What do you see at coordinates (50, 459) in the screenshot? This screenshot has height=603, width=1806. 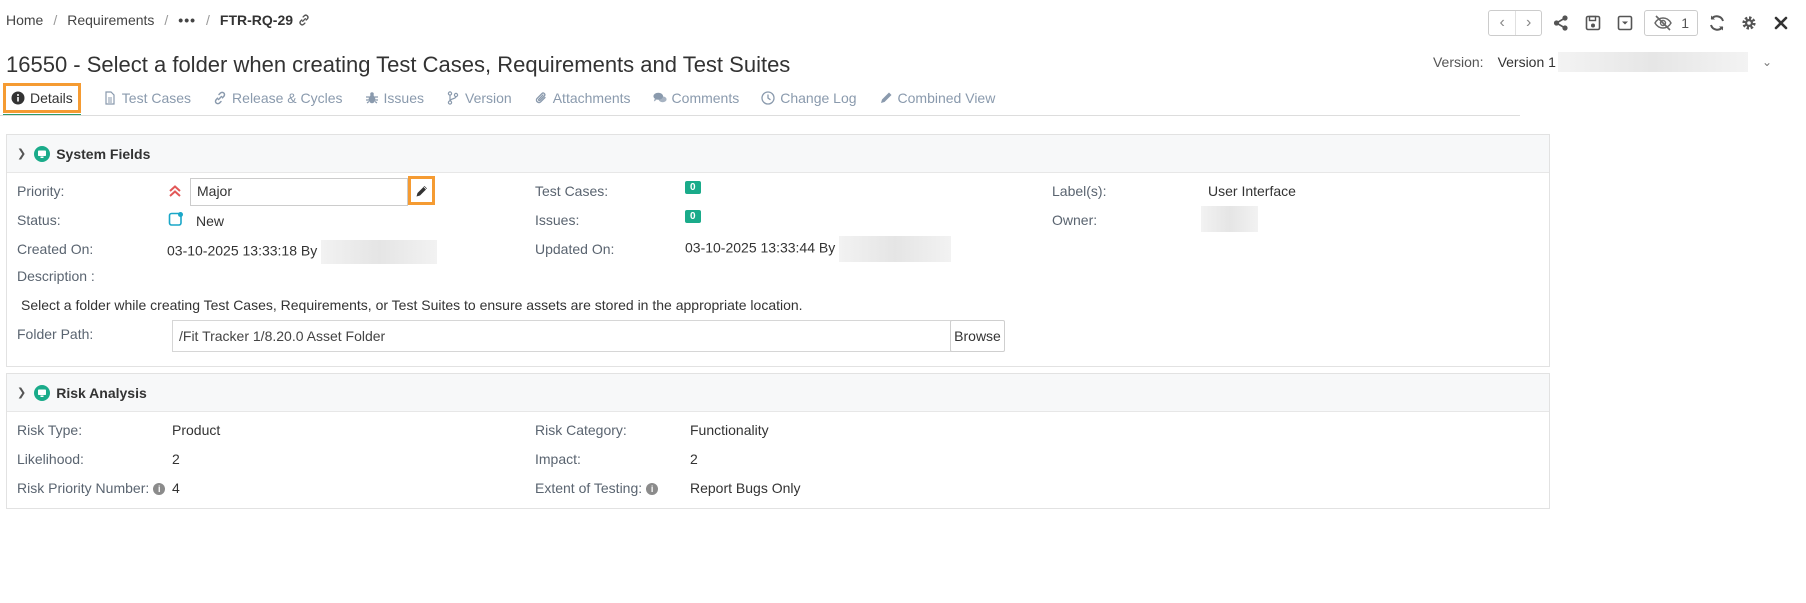 I see `likelihood-label: Likelihood:` at bounding box center [50, 459].